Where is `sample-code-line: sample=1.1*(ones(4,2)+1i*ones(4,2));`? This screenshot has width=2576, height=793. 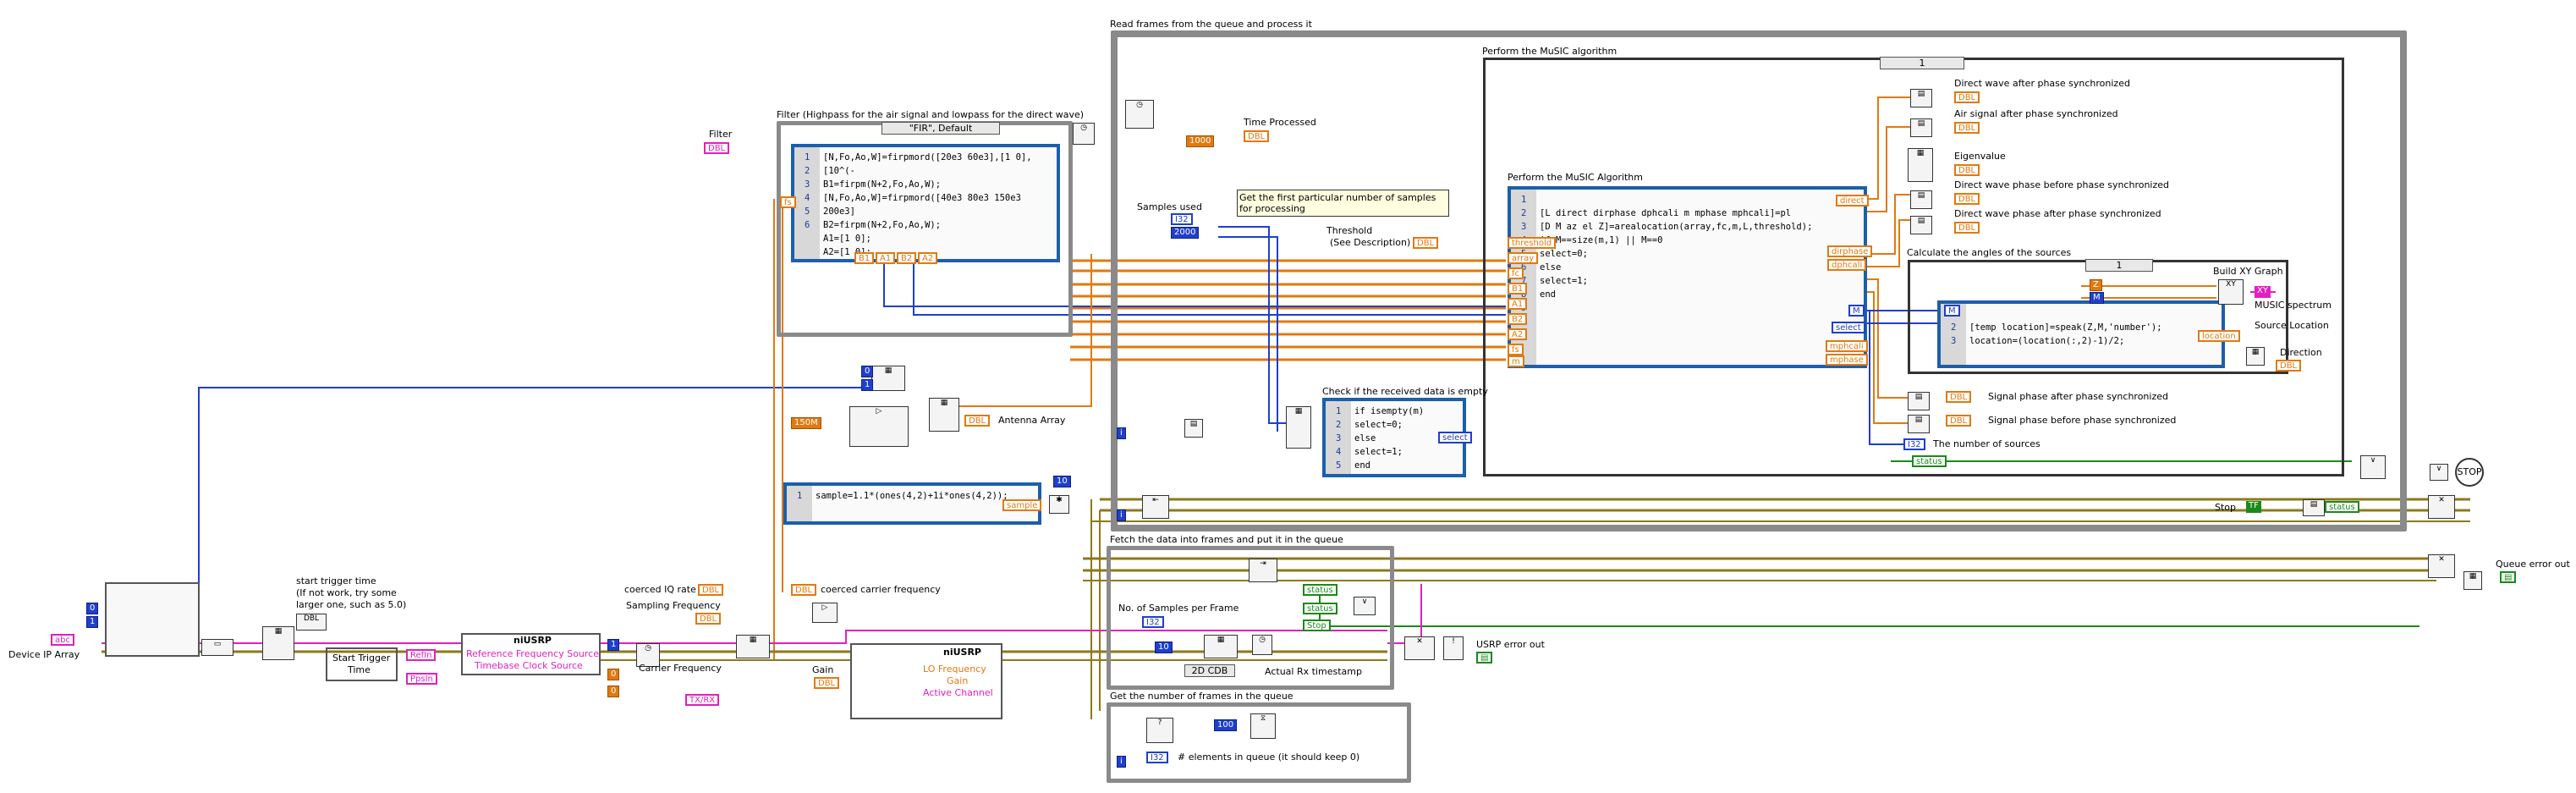
sample-code-line: sample=1.1*(ones(4,2)+1i*ones(4,2)); is located at coordinates (912, 496).